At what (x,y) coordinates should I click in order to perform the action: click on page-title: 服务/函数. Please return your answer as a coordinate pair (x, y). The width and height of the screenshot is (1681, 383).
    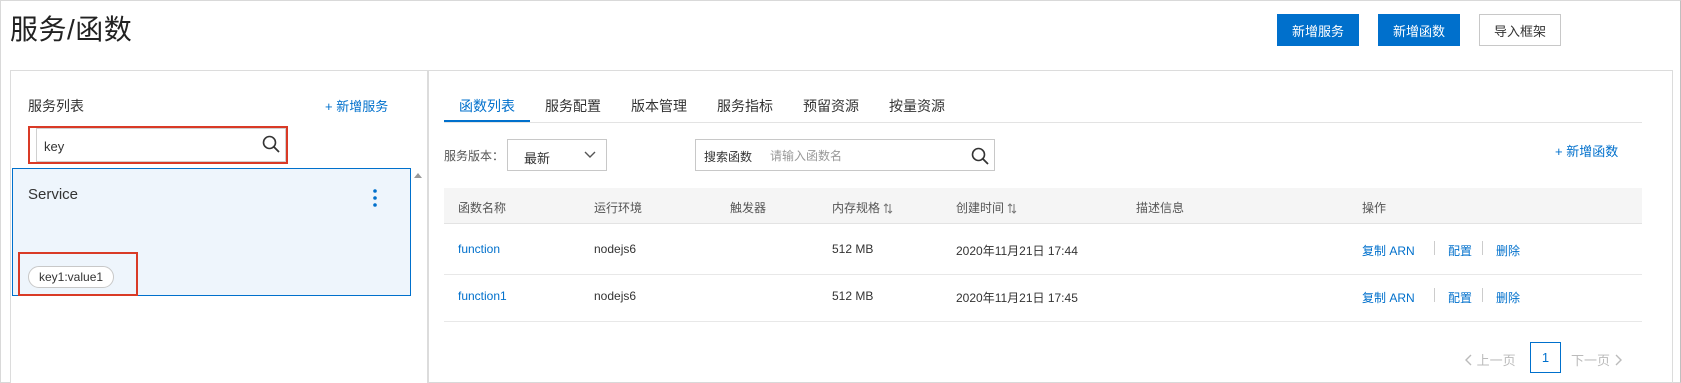
    Looking at the image, I should click on (71, 29).